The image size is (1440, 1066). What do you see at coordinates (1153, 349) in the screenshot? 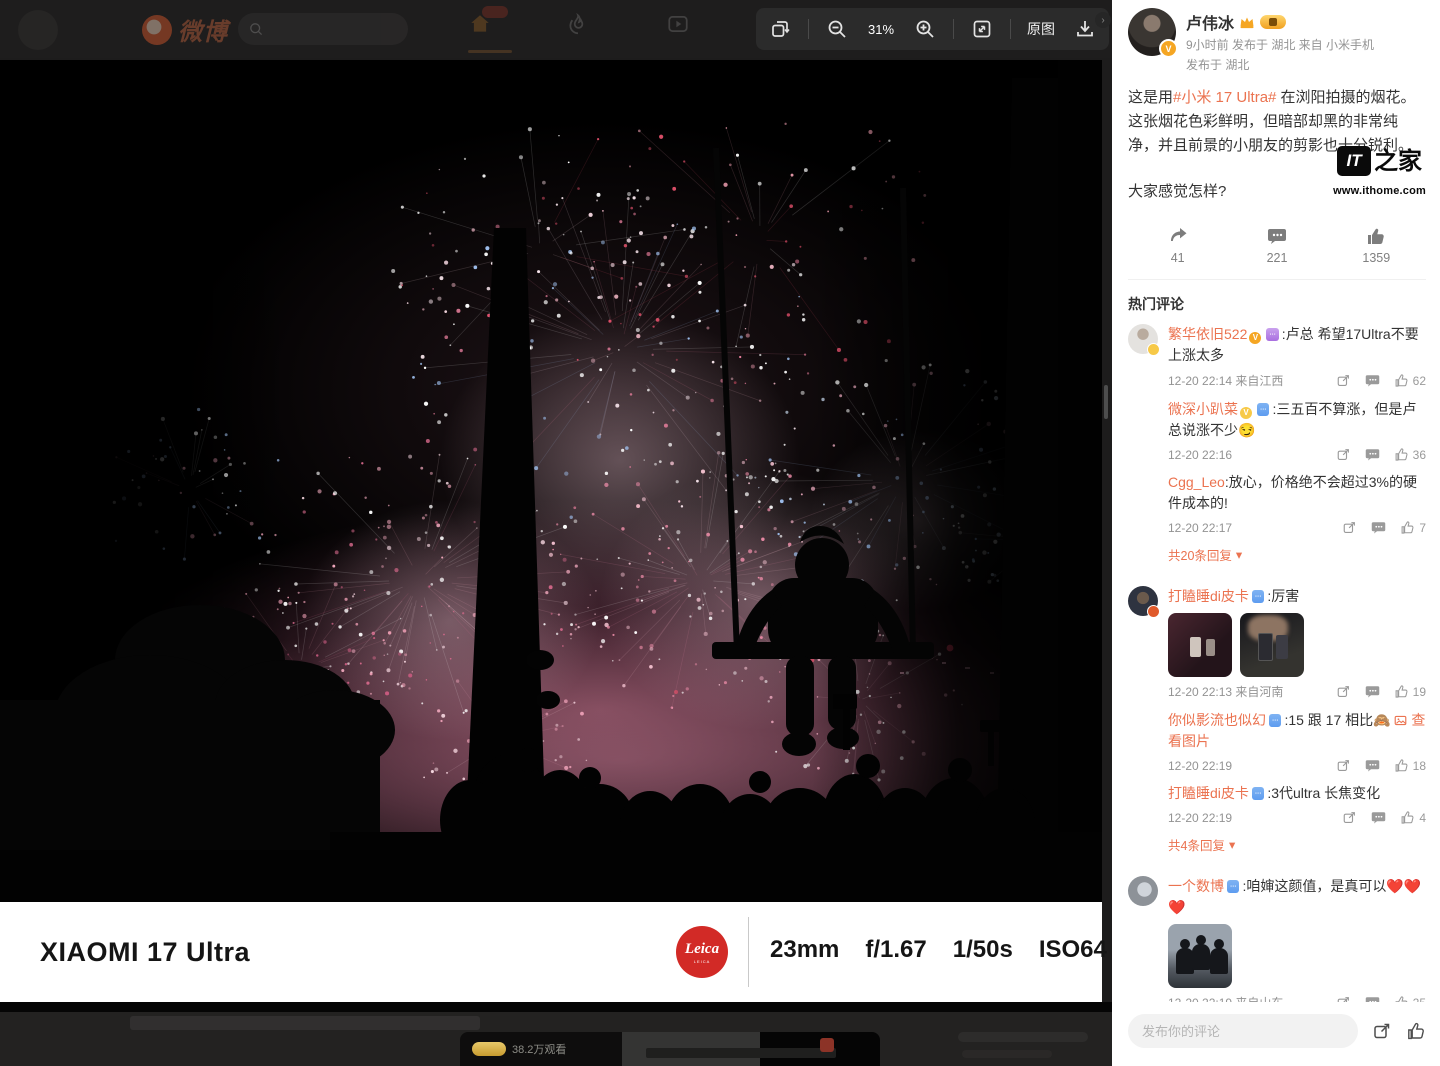
I see `verified-badge-icon` at bounding box center [1153, 349].